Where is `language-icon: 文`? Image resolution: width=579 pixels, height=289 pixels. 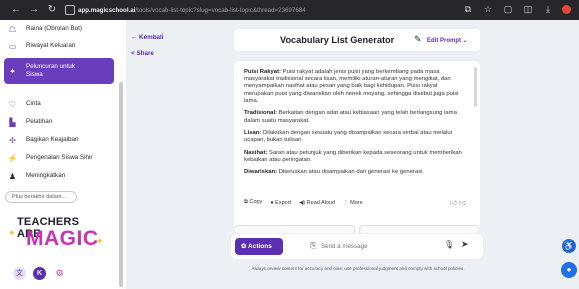
language-icon: 文 is located at coordinates (19, 273).